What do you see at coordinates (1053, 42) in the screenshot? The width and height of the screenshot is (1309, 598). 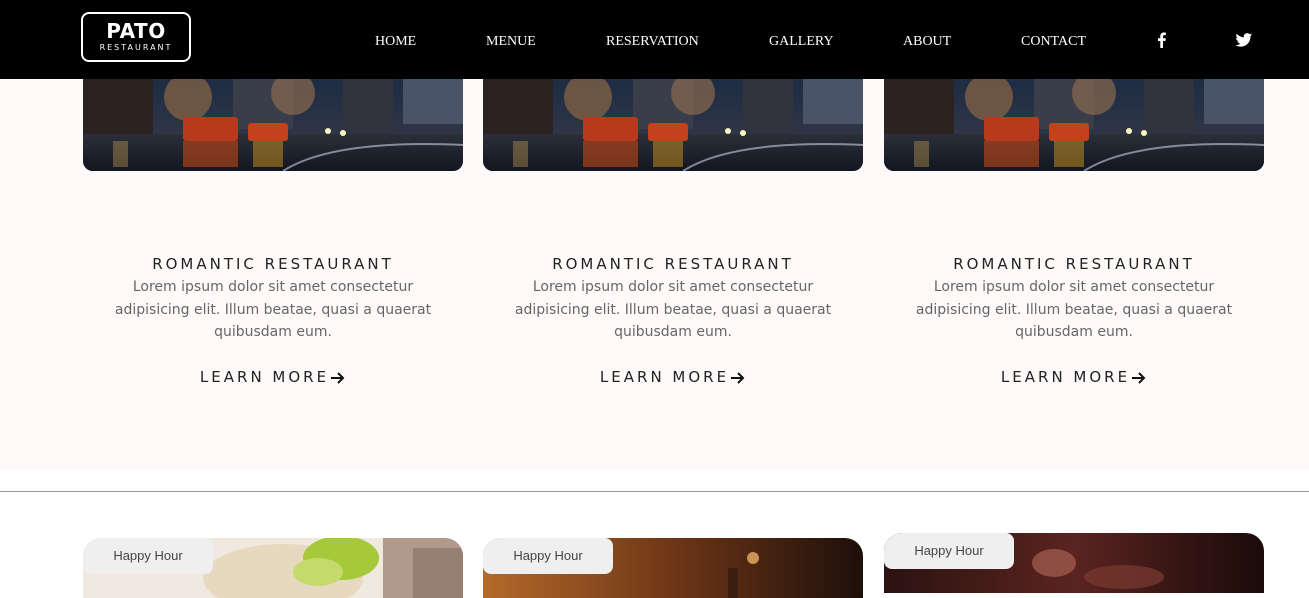 I see `nav-contact: CONTACT` at bounding box center [1053, 42].